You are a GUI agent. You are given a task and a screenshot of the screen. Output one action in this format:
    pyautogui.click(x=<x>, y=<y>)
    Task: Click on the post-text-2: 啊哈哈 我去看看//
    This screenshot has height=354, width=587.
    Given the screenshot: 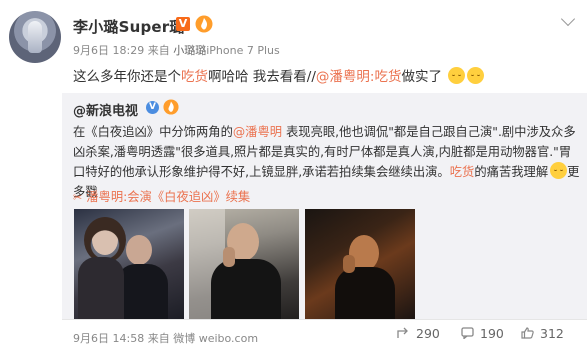 What is the action you would take?
    pyautogui.click(x=262, y=77)
    